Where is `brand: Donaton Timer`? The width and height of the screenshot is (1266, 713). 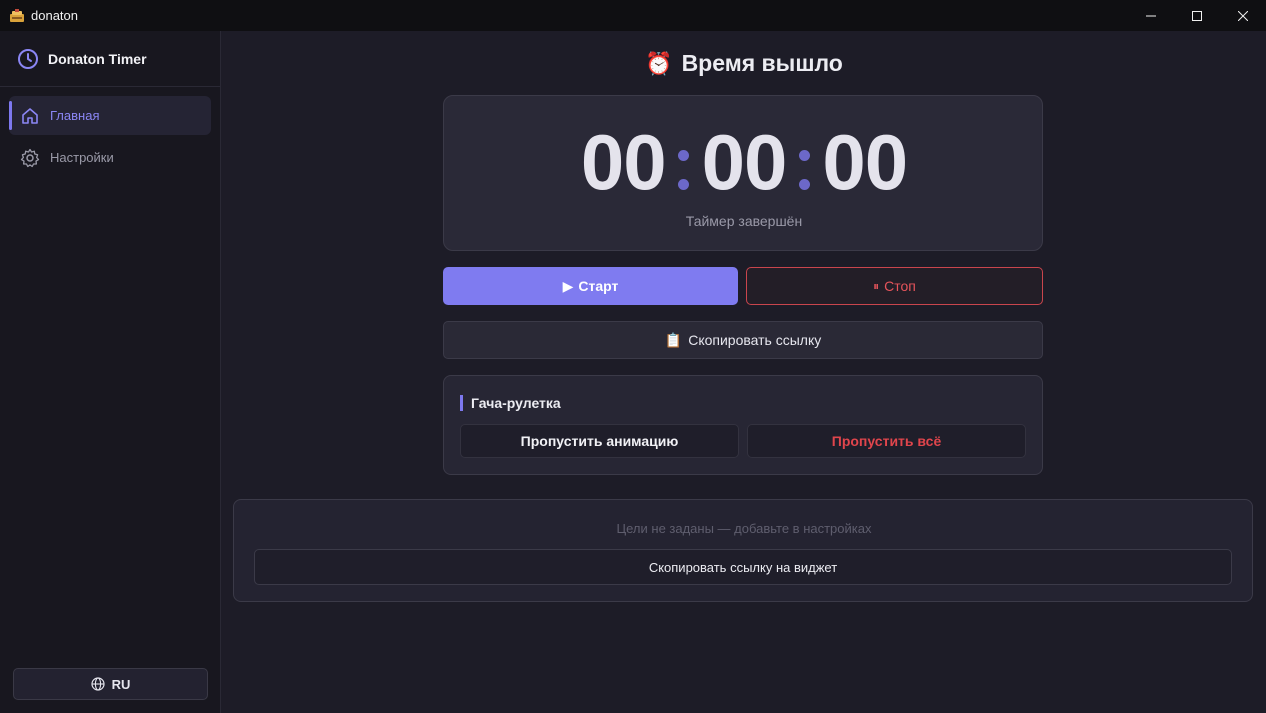 brand: Donaton Timer is located at coordinates (110, 59).